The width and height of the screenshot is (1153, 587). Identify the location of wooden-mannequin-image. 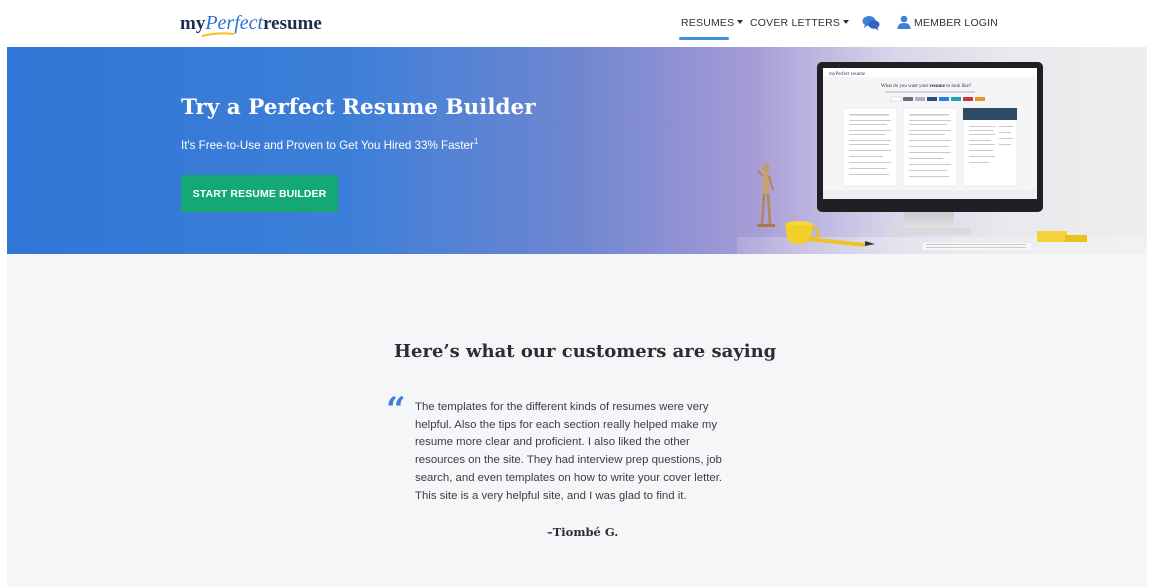
(765, 195).